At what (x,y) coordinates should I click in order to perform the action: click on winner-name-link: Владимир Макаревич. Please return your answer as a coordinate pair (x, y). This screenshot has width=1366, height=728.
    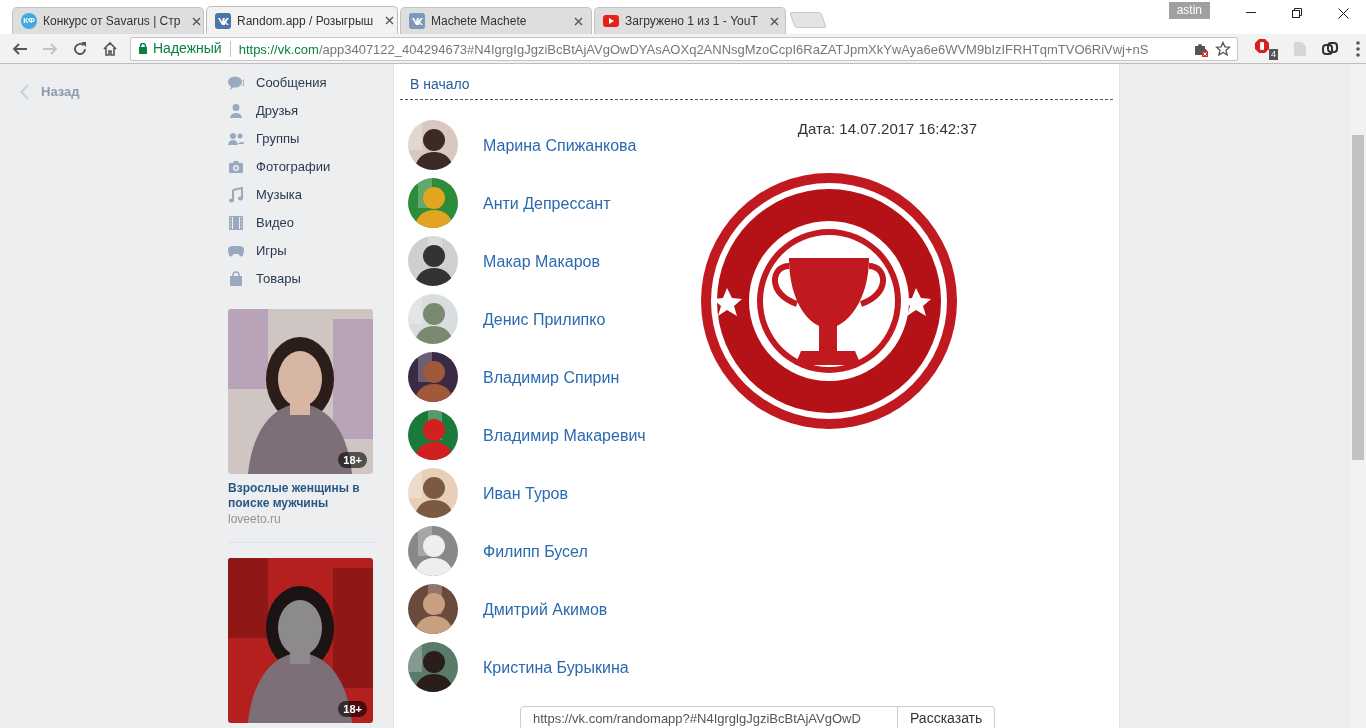
    Looking at the image, I should click on (564, 436).